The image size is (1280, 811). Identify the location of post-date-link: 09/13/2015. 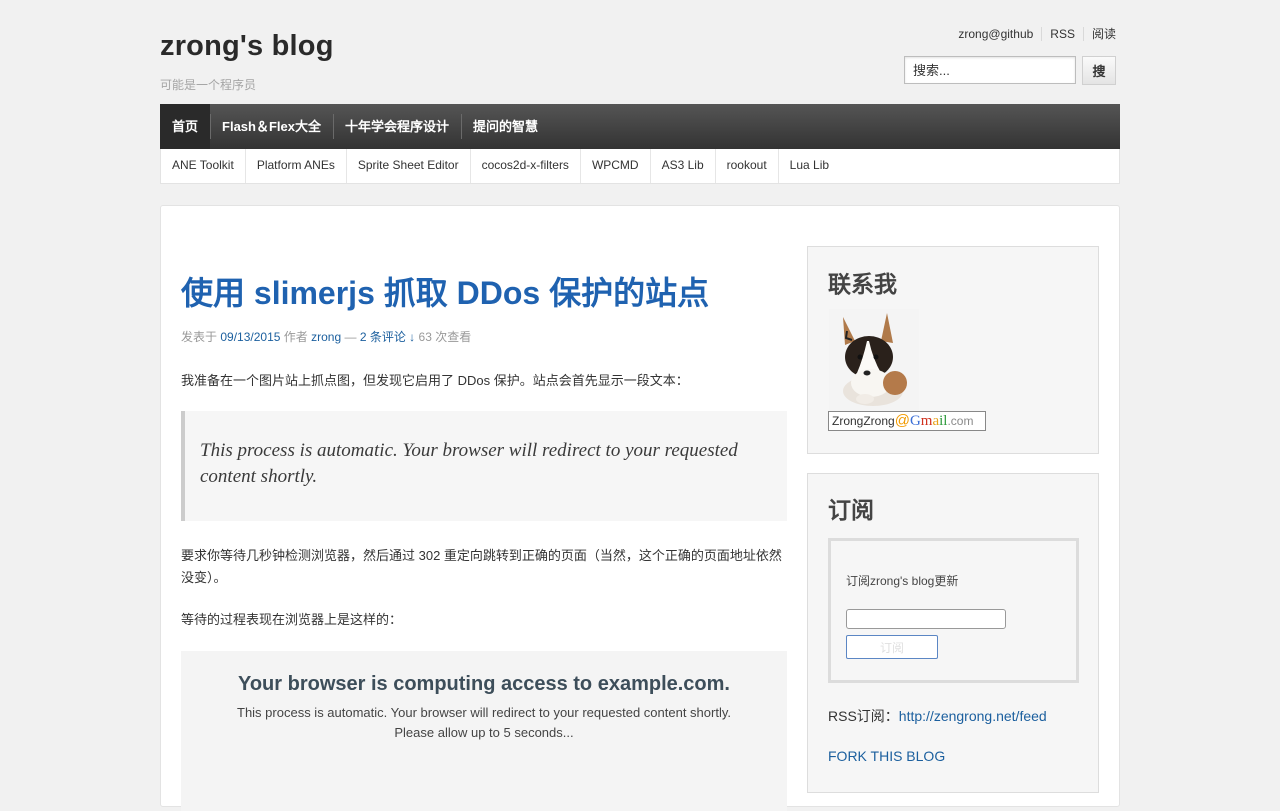
(250, 337).